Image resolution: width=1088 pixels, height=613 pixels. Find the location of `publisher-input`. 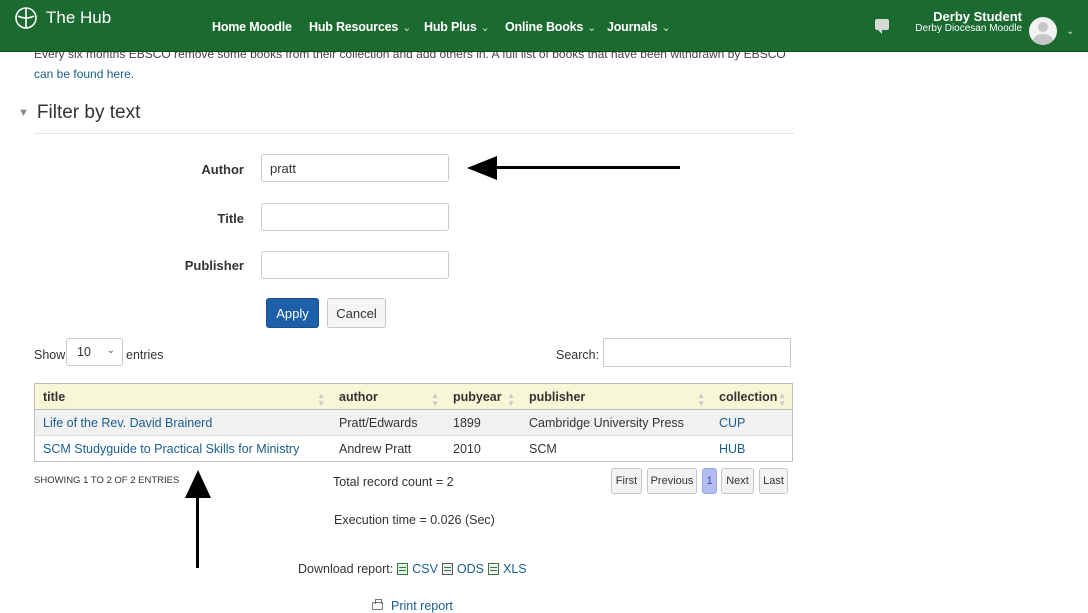

publisher-input is located at coordinates (355, 265).